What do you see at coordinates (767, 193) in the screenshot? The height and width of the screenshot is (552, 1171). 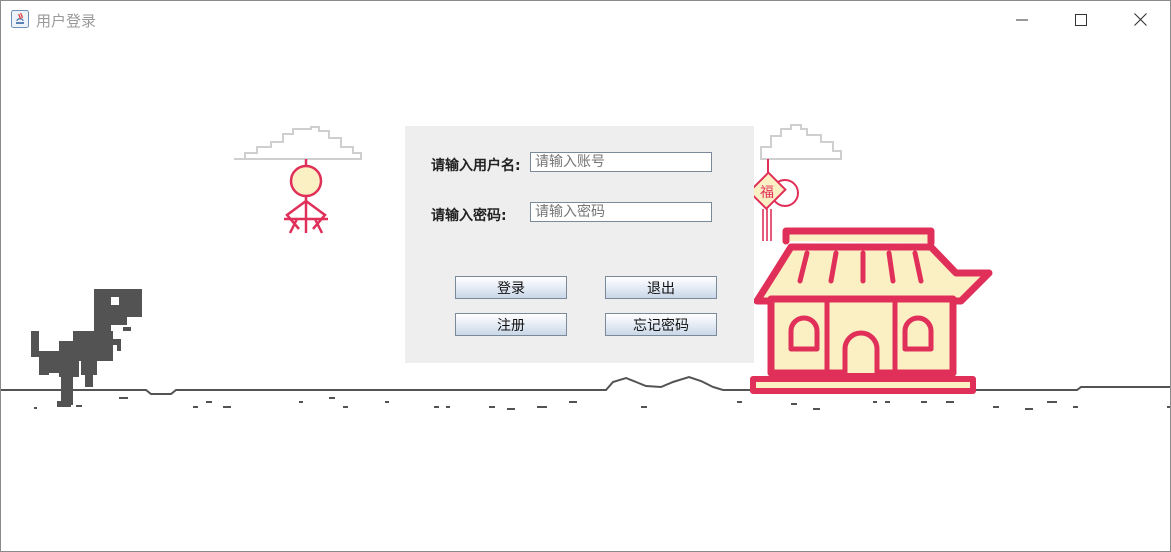 I see `lantern-character: 福` at bounding box center [767, 193].